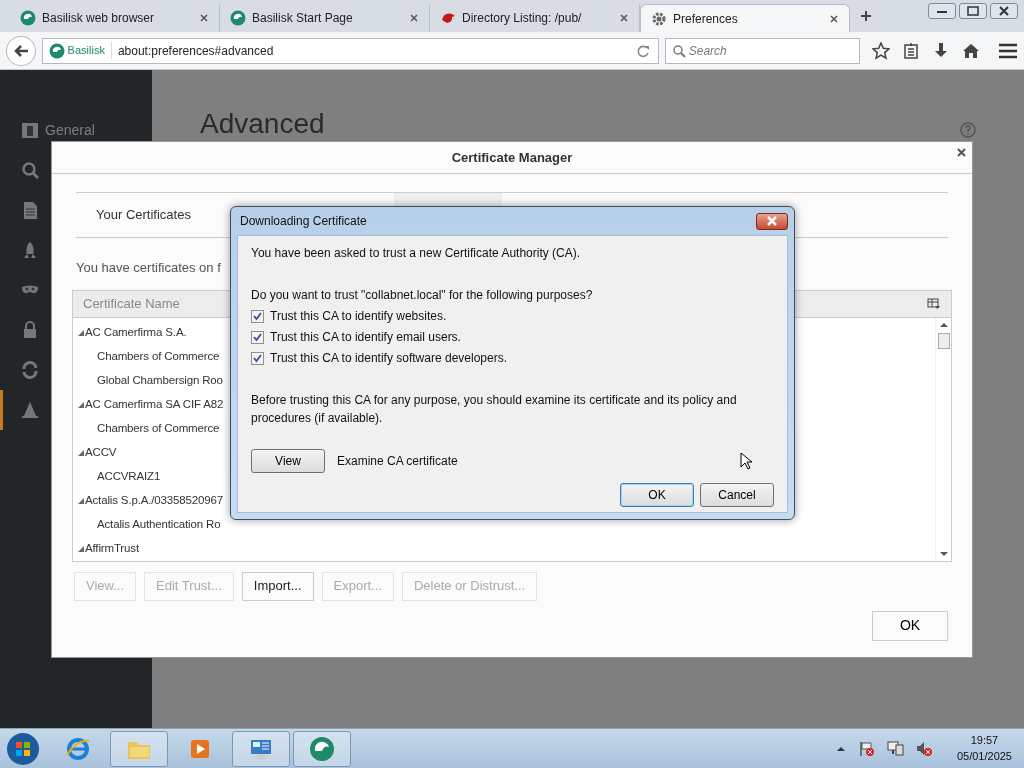 This screenshot has height=768, width=1024. I want to click on tab-title: Directory Listing: /pub/, so click(522, 18).